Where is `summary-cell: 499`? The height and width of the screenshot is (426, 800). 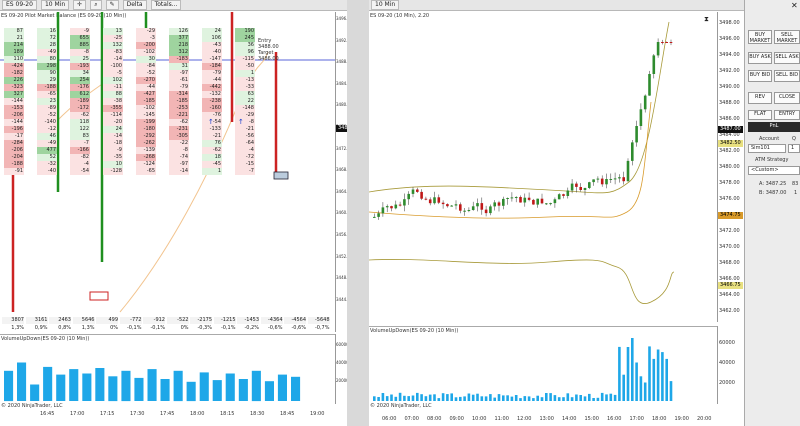 summary-cell: 499 is located at coordinates (107, 320).